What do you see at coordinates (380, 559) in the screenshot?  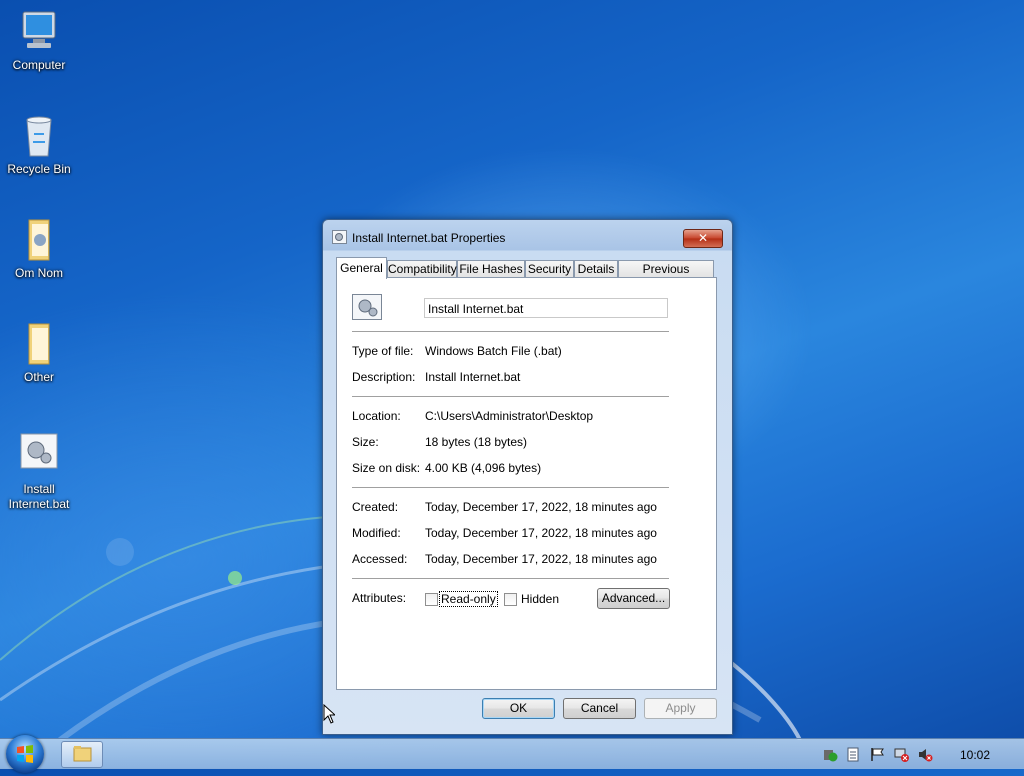 I see `accessed-label: Accessed:` at bounding box center [380, 559].